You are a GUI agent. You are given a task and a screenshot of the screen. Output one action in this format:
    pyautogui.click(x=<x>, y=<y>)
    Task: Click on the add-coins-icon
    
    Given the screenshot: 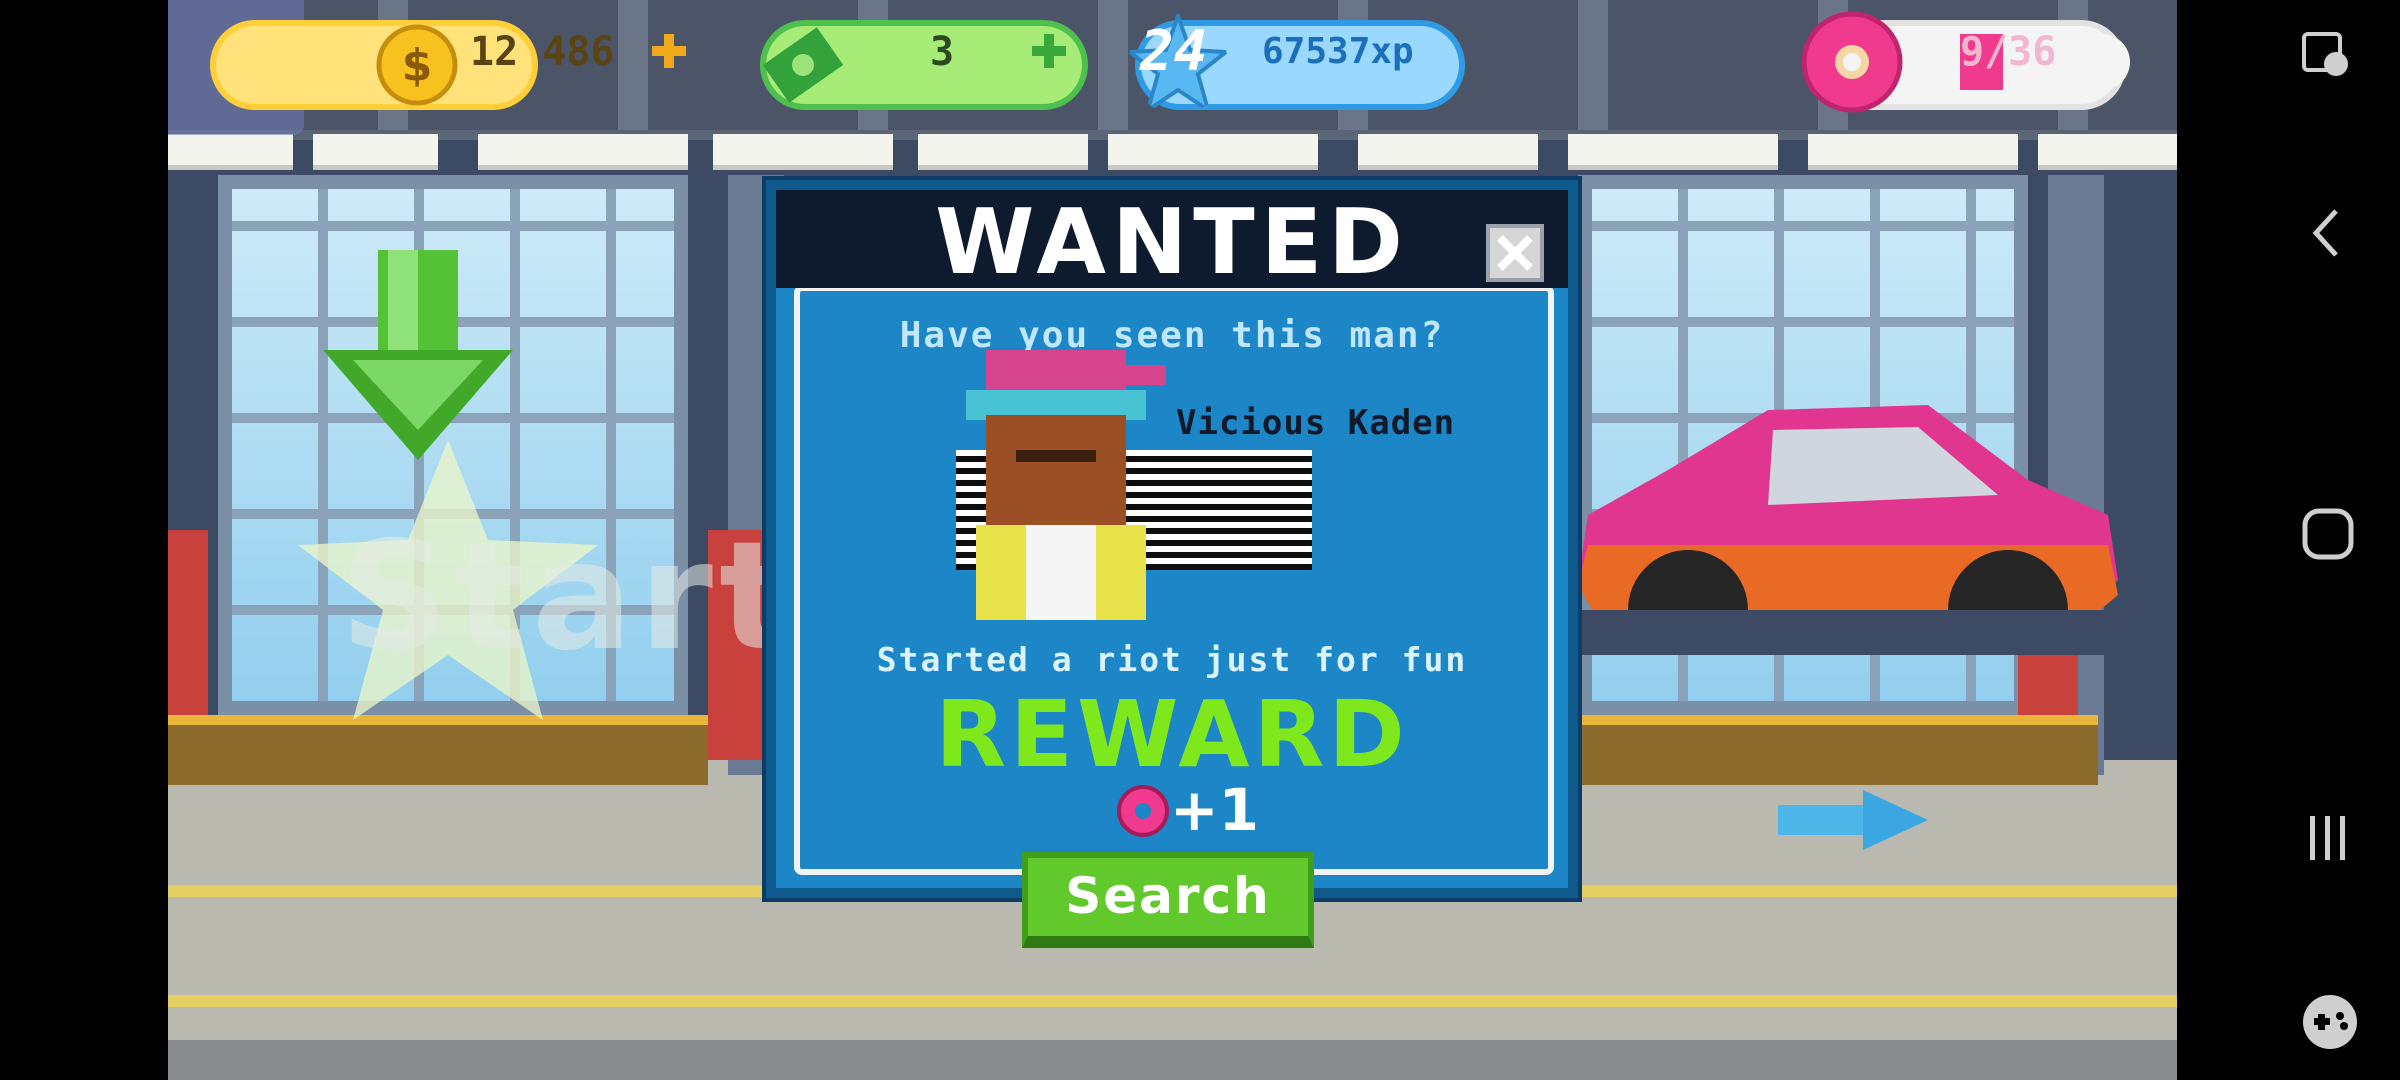 What is the action you would take?
    pyautogui.click(x=669, y=51)
    